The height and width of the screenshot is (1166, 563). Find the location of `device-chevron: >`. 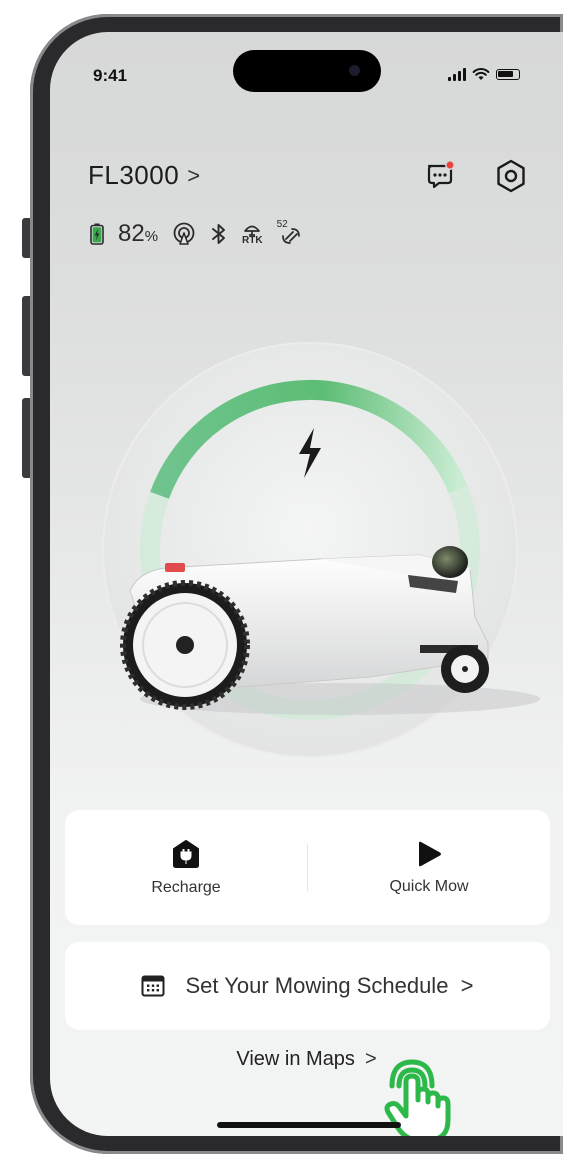

device-chevron: > is located at coordinates (194, 175).